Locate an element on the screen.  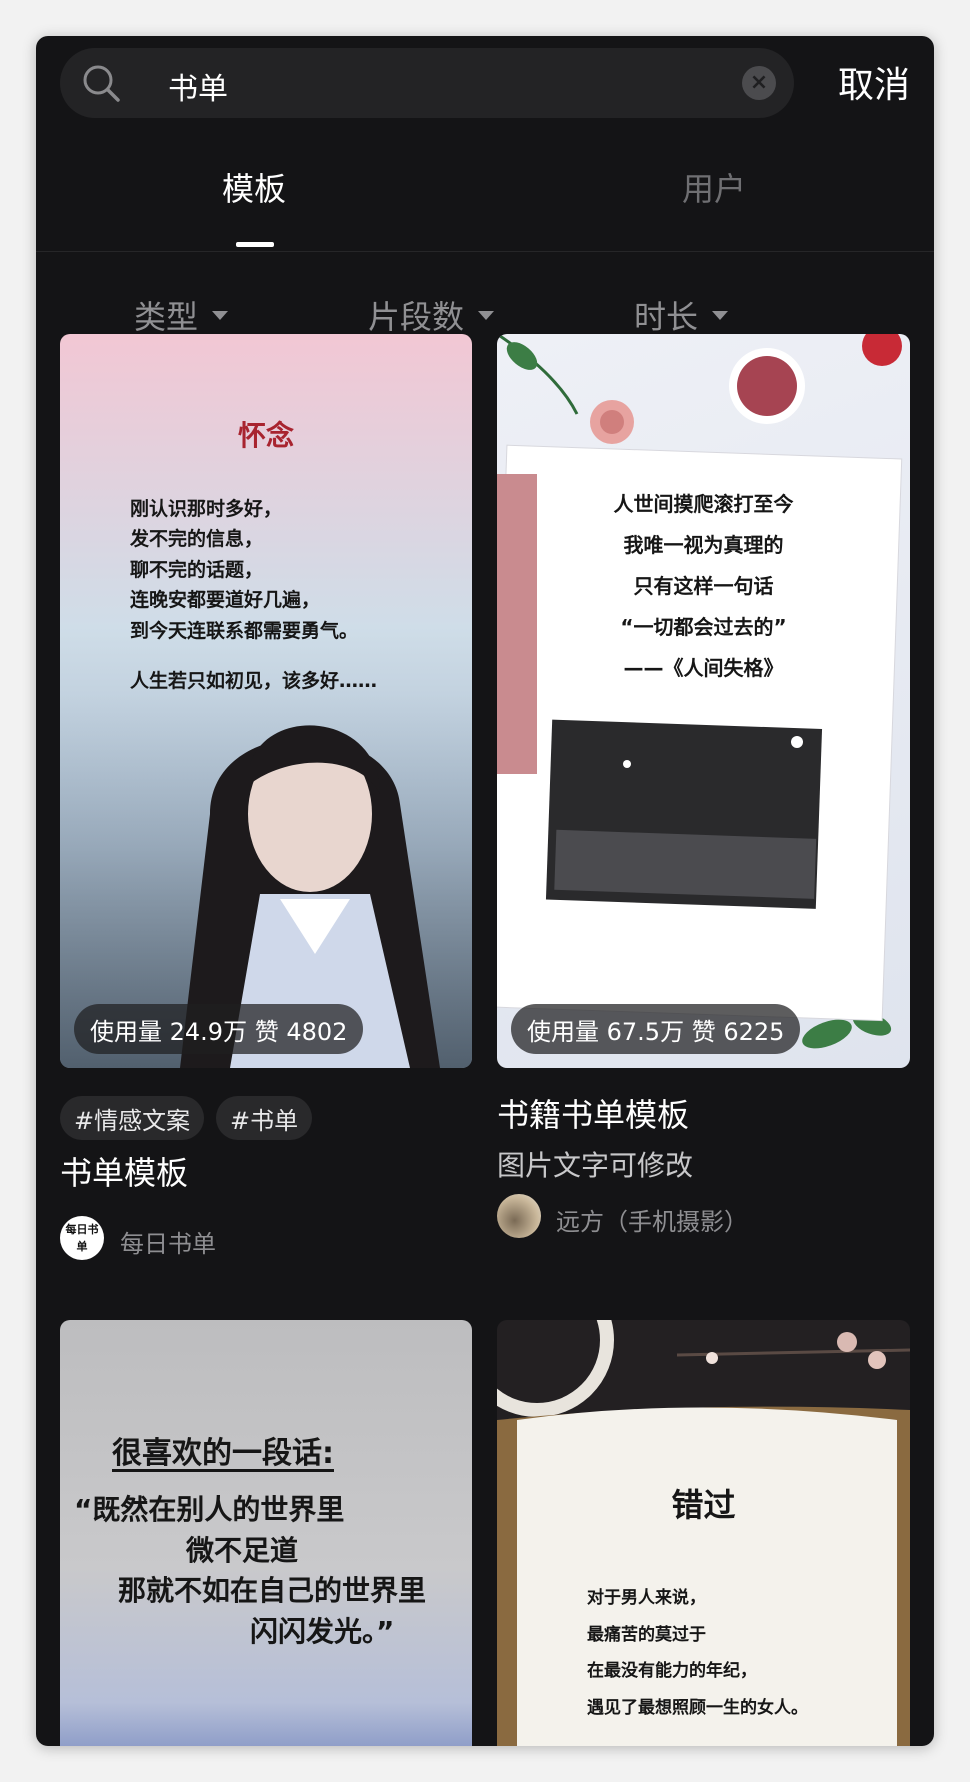
filter-duration-label: 时长 is located at coordinates (666, 317).